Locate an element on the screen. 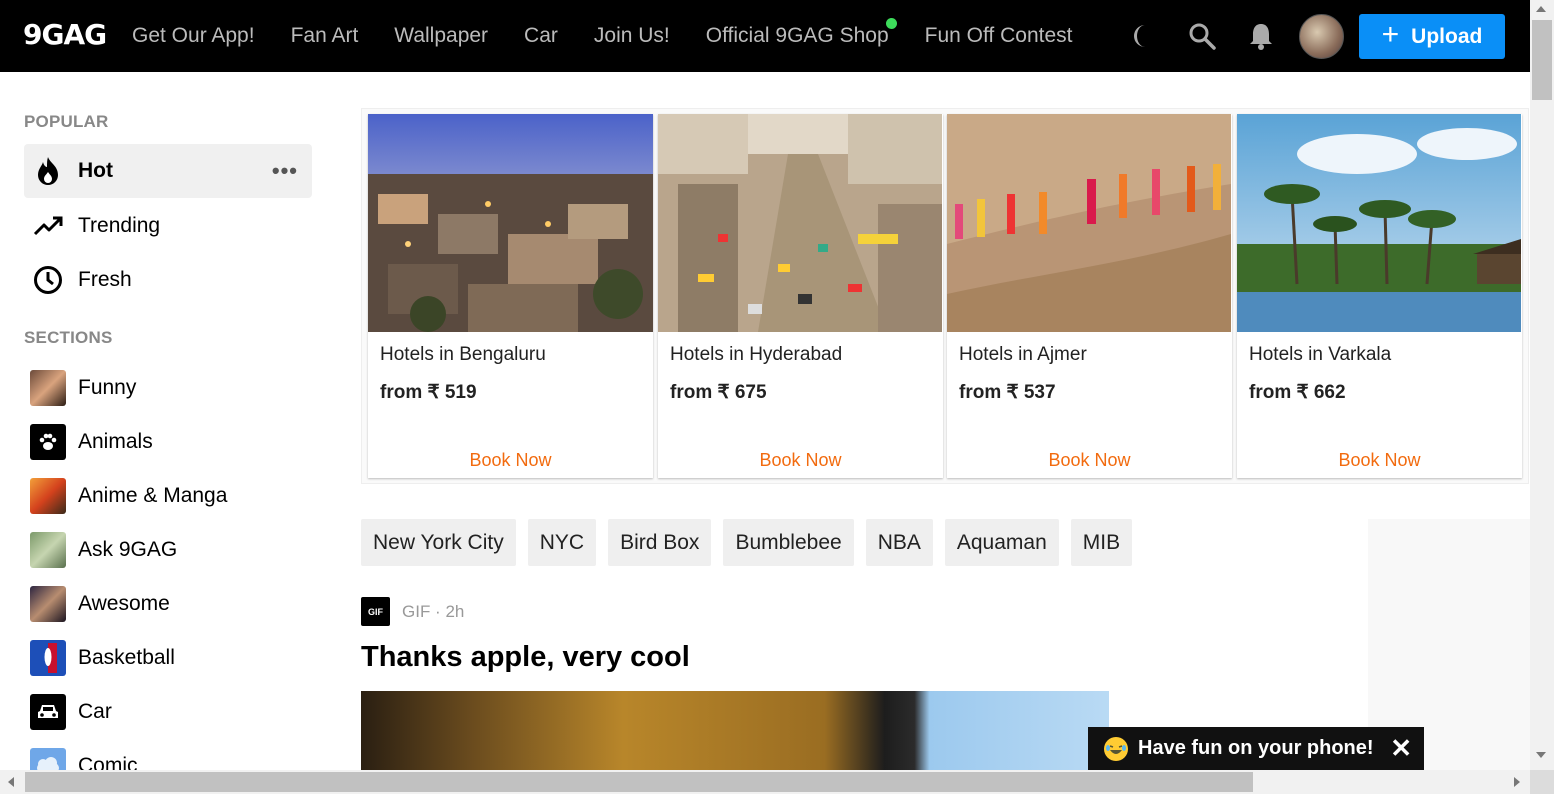  horizontal-scroll-thumb is located at coordinates (639, 782).